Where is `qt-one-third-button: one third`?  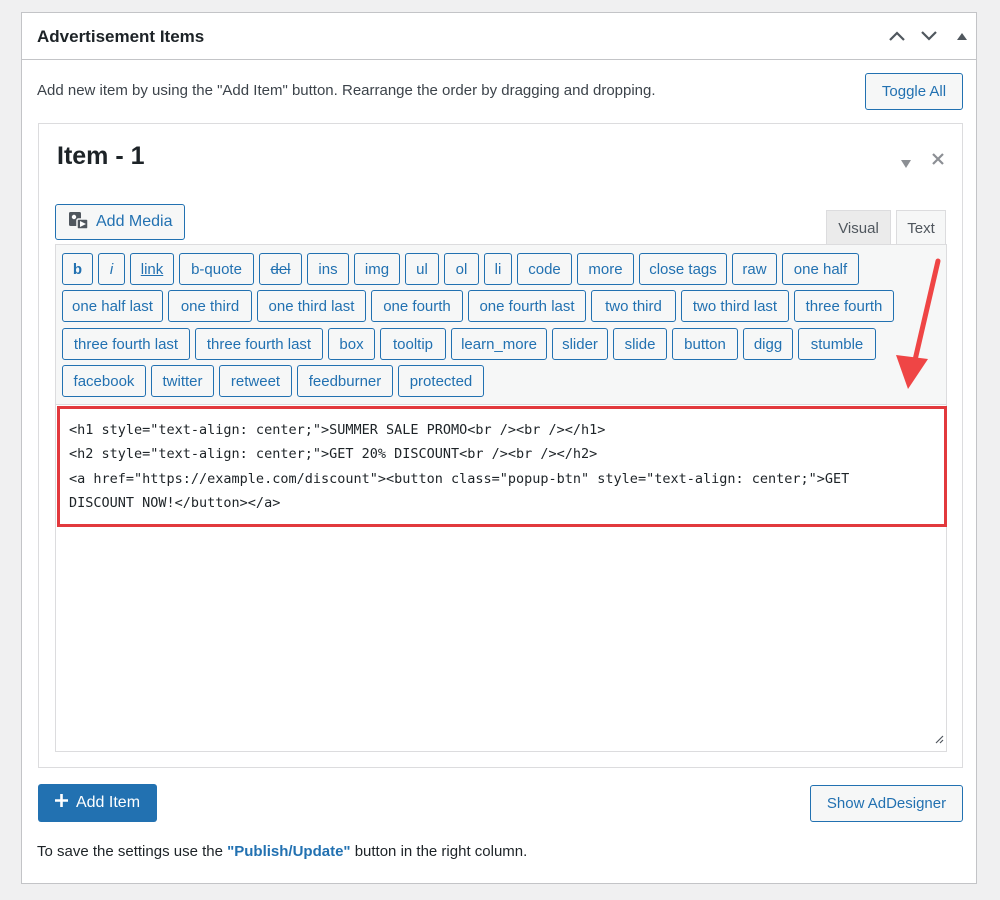
qt-one-third-button: one third is located at coordinates (210, 306).